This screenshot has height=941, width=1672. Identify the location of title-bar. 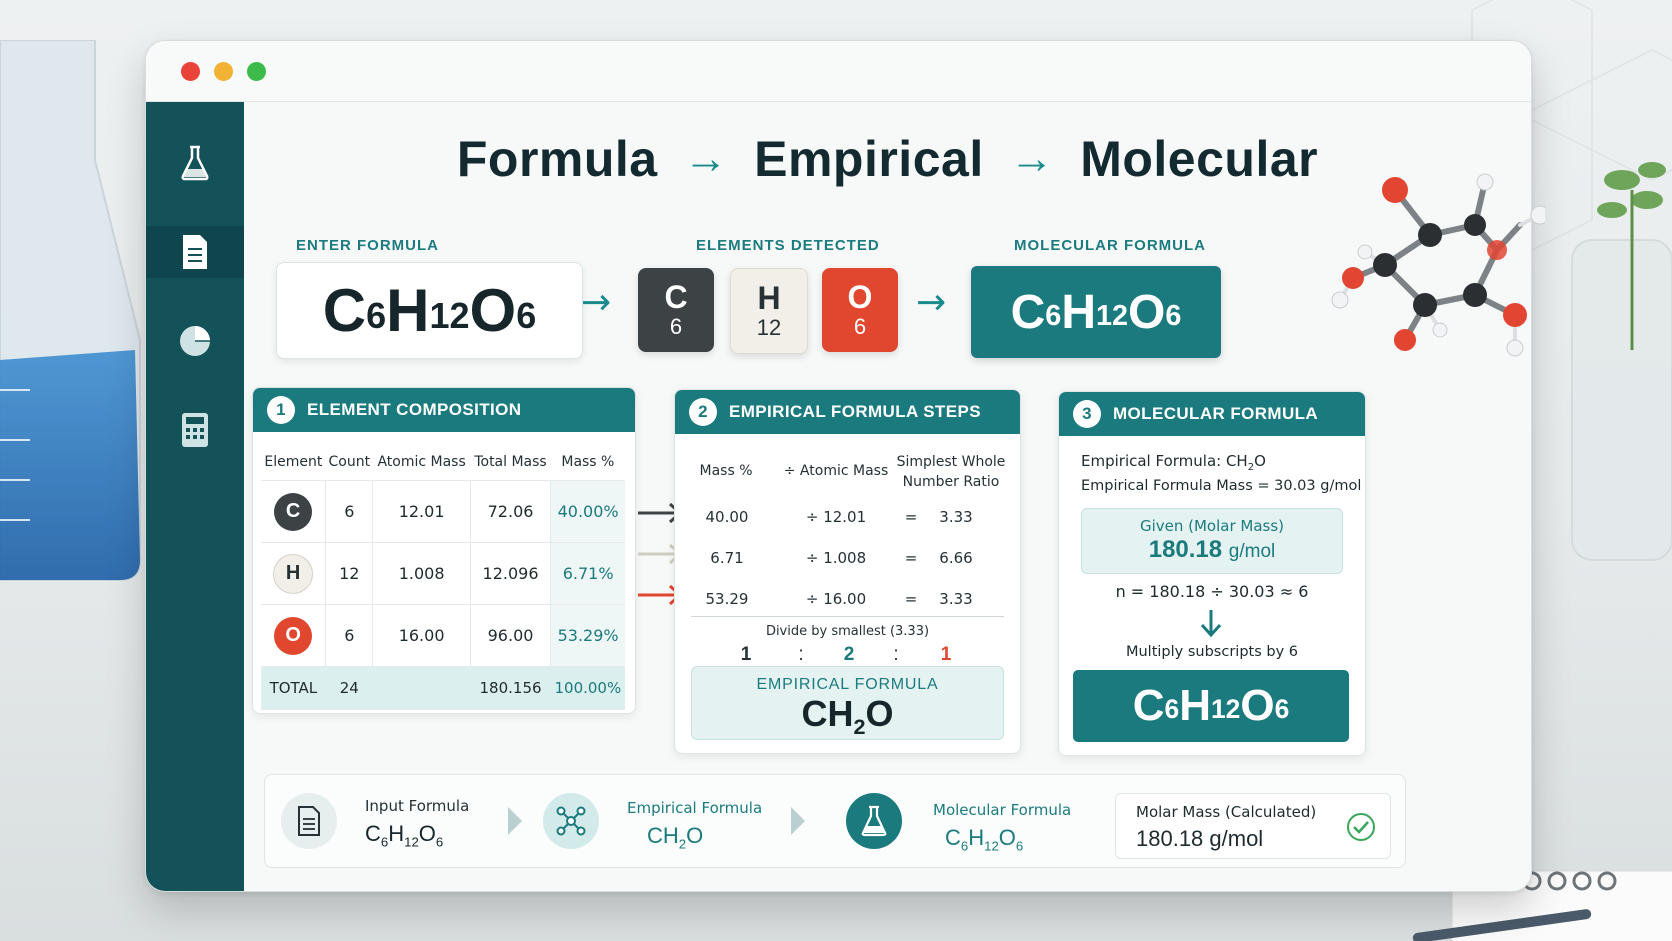
(838, 71).